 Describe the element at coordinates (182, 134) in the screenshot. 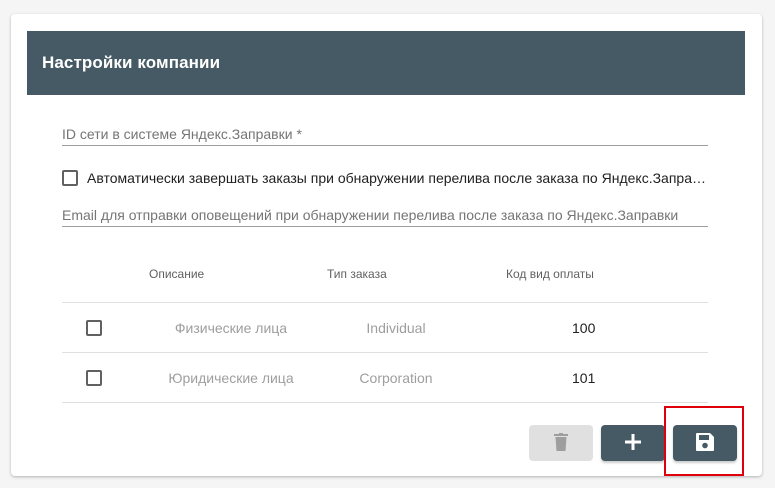

I see `network-id-placeholder: ID сети в системе Яндекс.Заправки *` at that location.